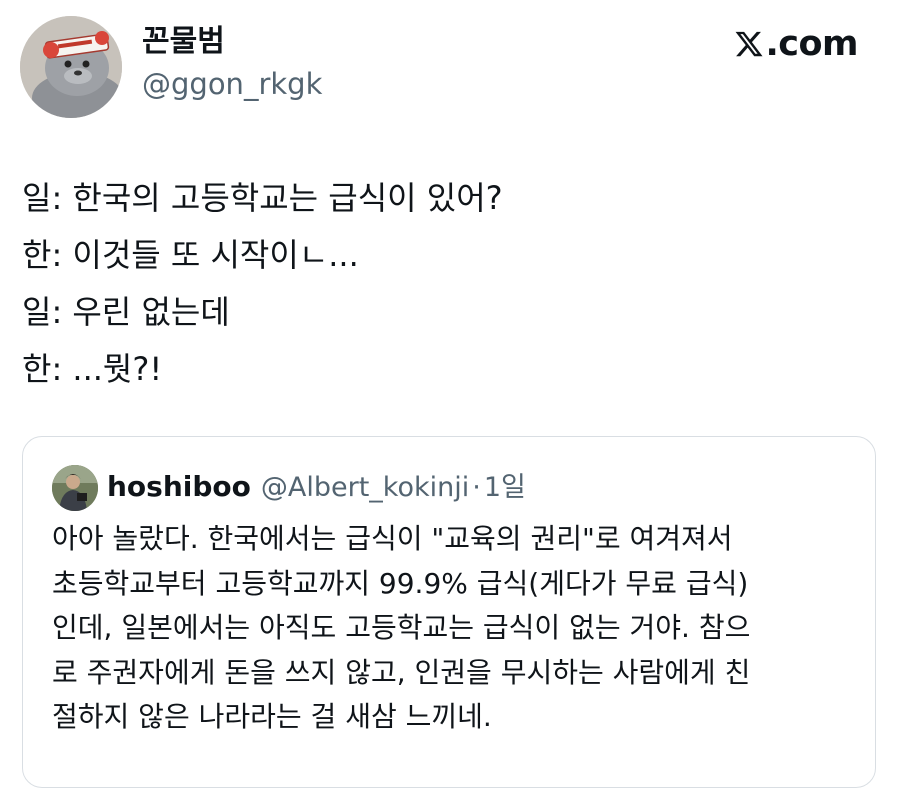 This screenshot has width=900, height=808. I want to click on seal-avatar-icon, so click(71, 67).